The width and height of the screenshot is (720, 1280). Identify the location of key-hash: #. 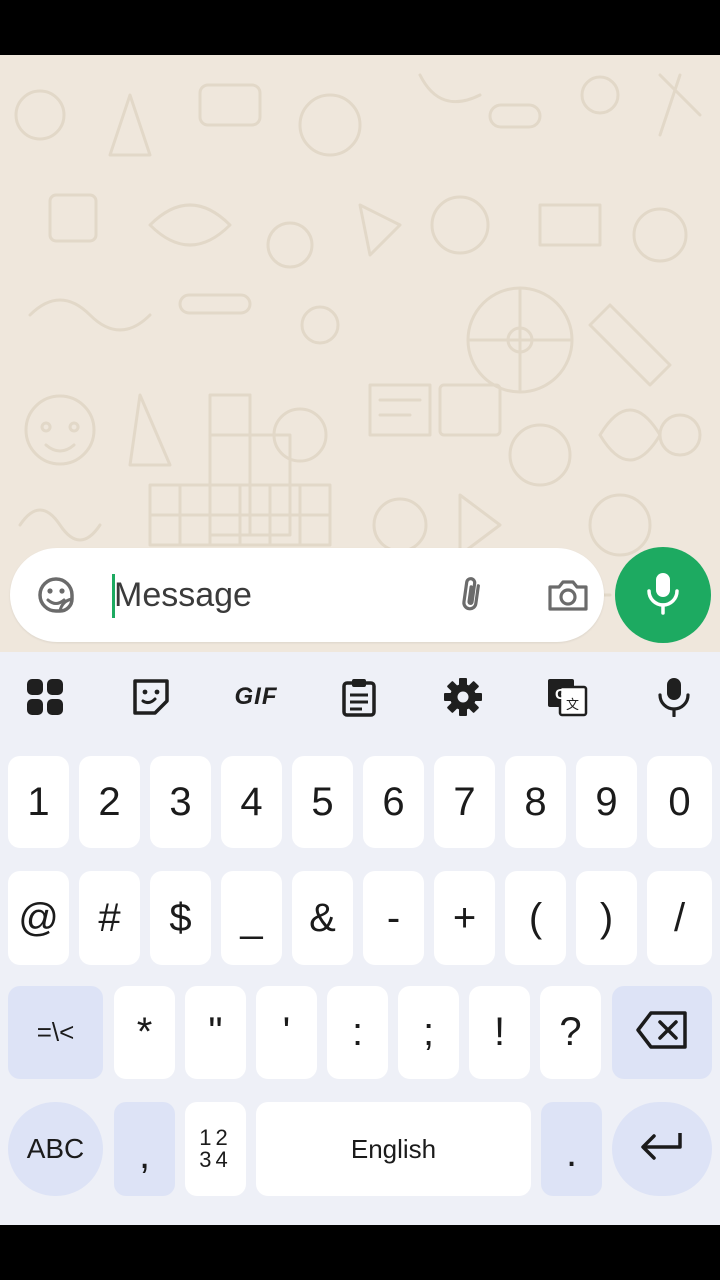
(109, 918).